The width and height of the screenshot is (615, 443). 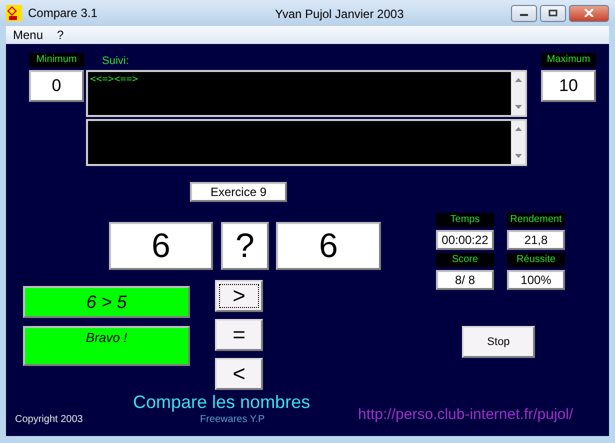 I want to click on log-text: <<=><==>, so click(x=114, y=79).